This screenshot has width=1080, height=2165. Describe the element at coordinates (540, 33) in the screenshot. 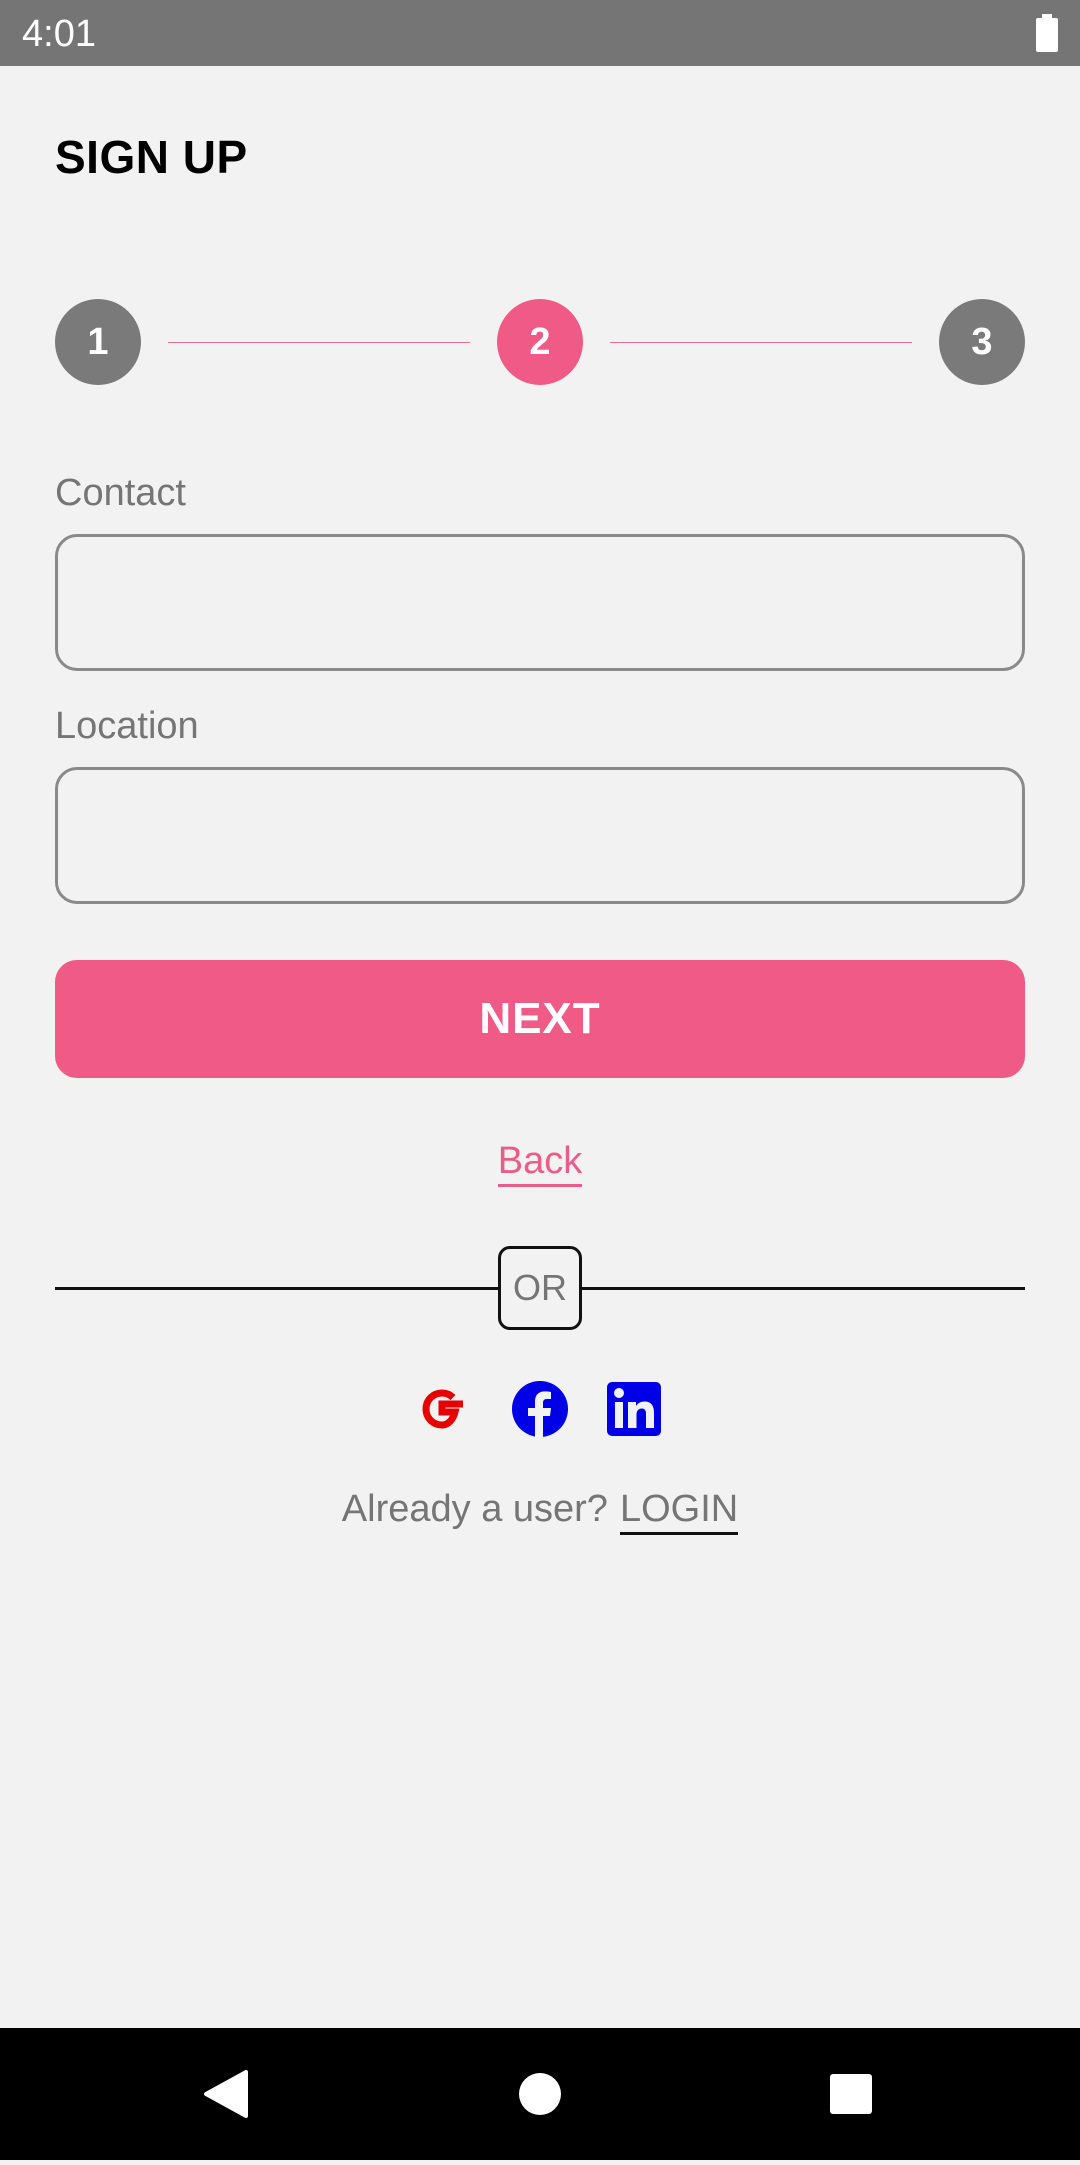

I see `status-bar: 4:01` at that location.